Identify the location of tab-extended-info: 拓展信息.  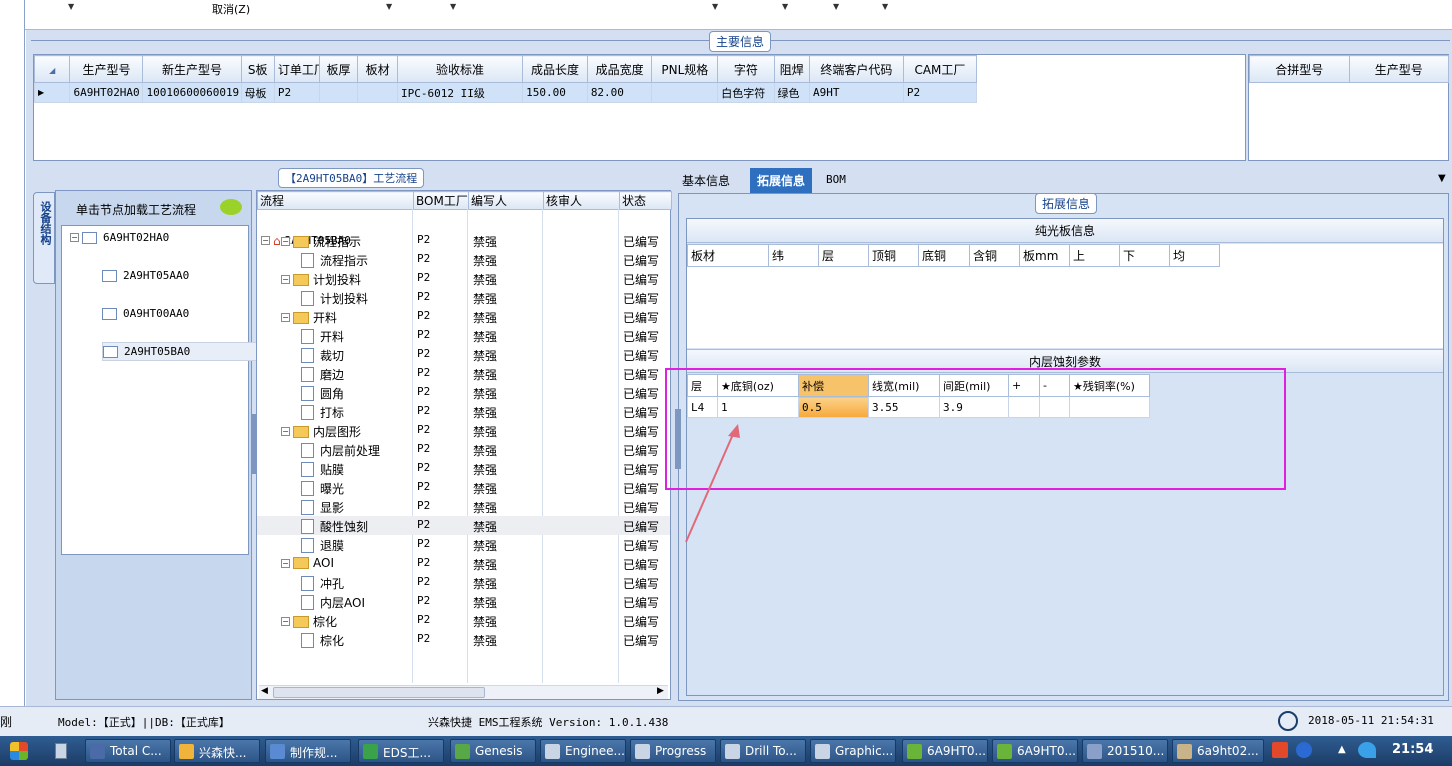
(781, 180).